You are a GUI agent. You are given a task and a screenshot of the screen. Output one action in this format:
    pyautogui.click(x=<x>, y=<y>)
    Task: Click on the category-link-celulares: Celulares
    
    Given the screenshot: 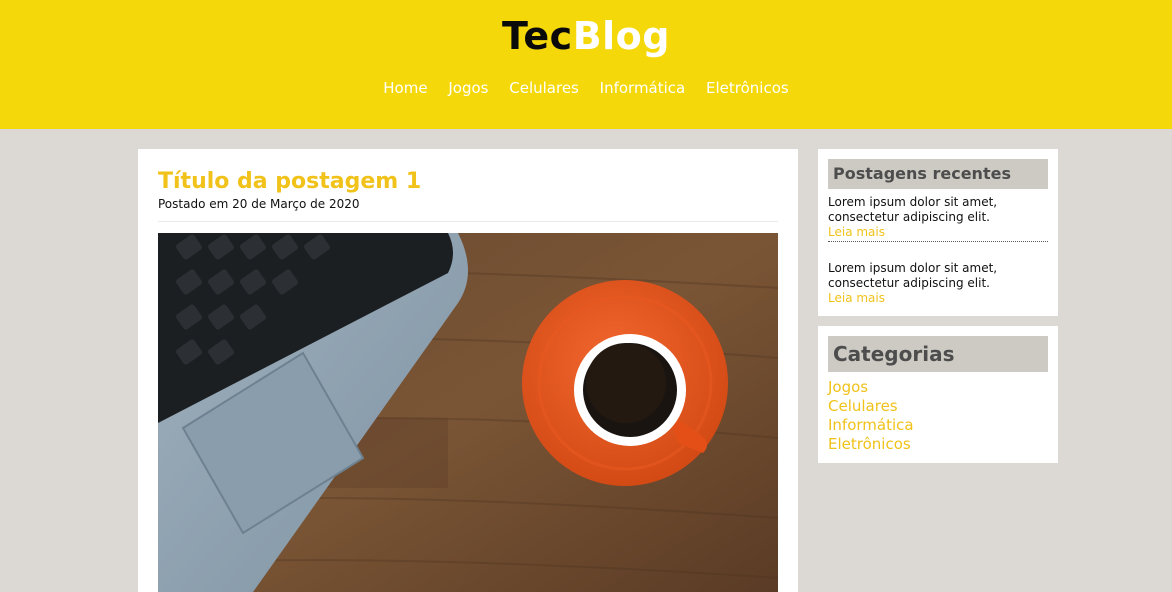 What is the action you would take?
    pyautogui.click(x=871, y=406)
    